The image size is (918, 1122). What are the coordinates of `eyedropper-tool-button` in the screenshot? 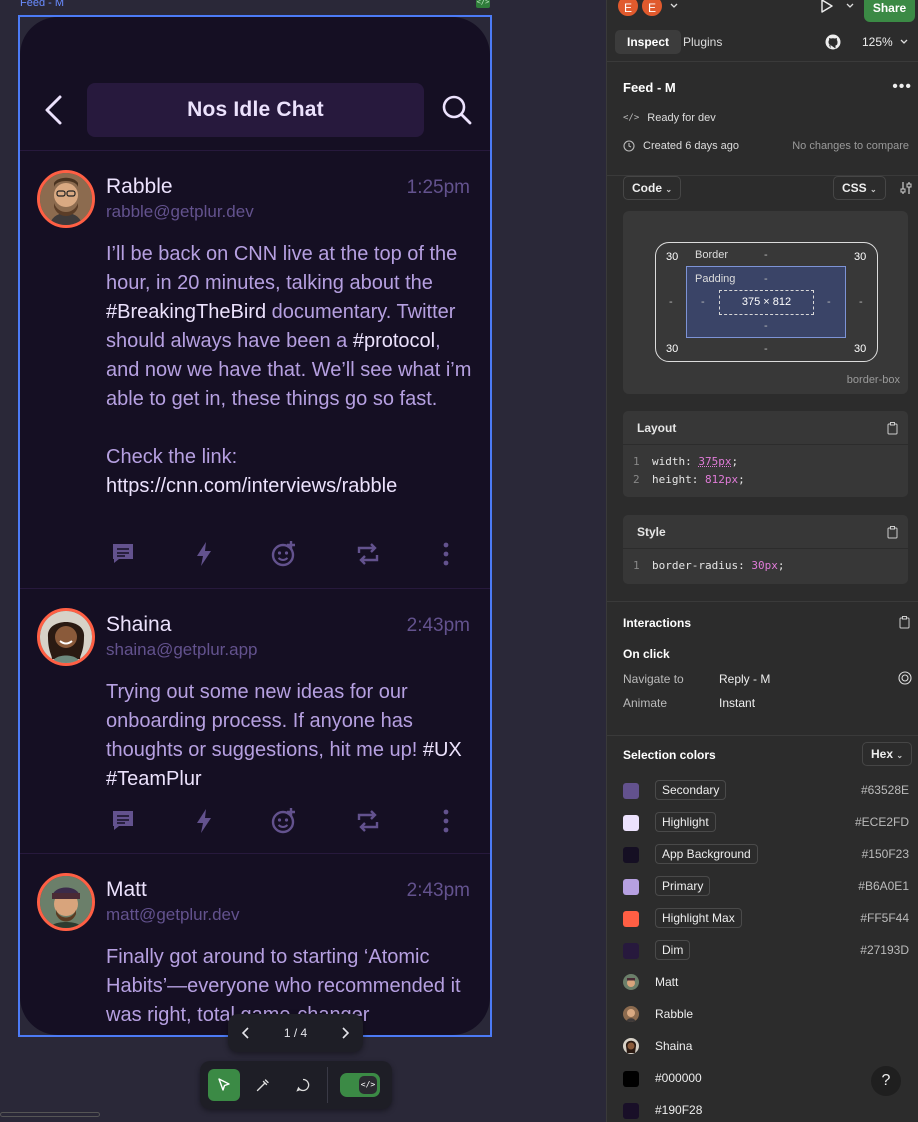 It's located at (263, 1085).